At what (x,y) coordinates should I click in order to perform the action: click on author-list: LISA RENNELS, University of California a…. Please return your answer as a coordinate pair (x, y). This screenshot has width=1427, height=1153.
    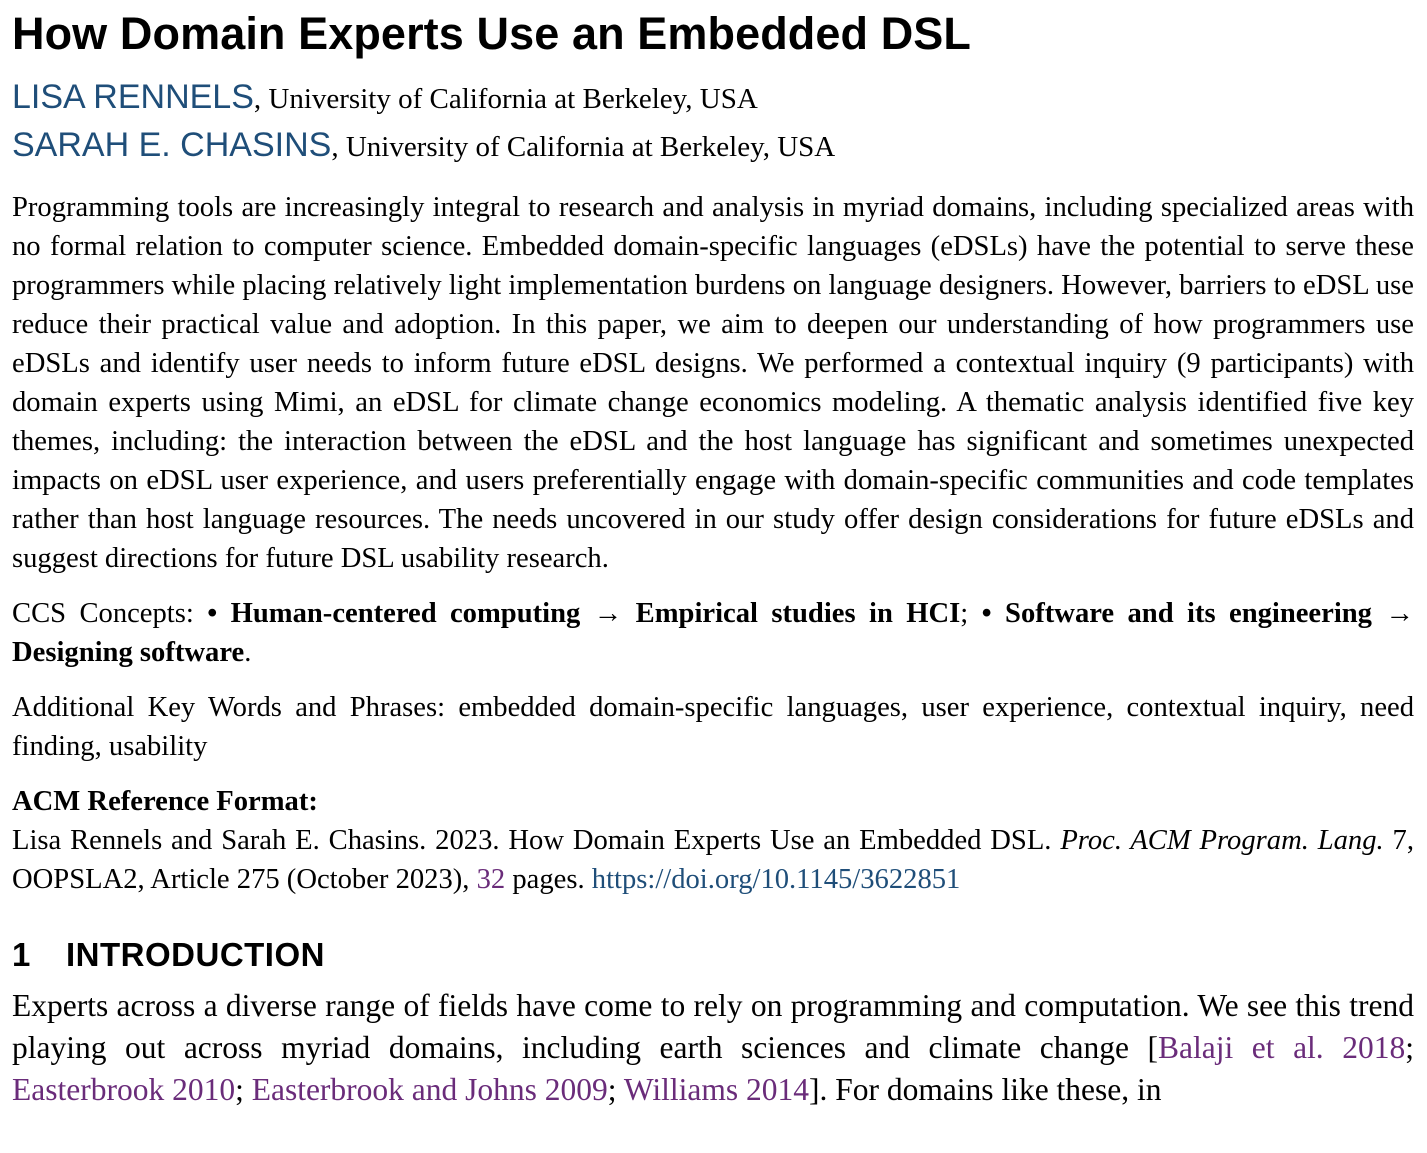
    Looking at the image, I should click on (713, 122).